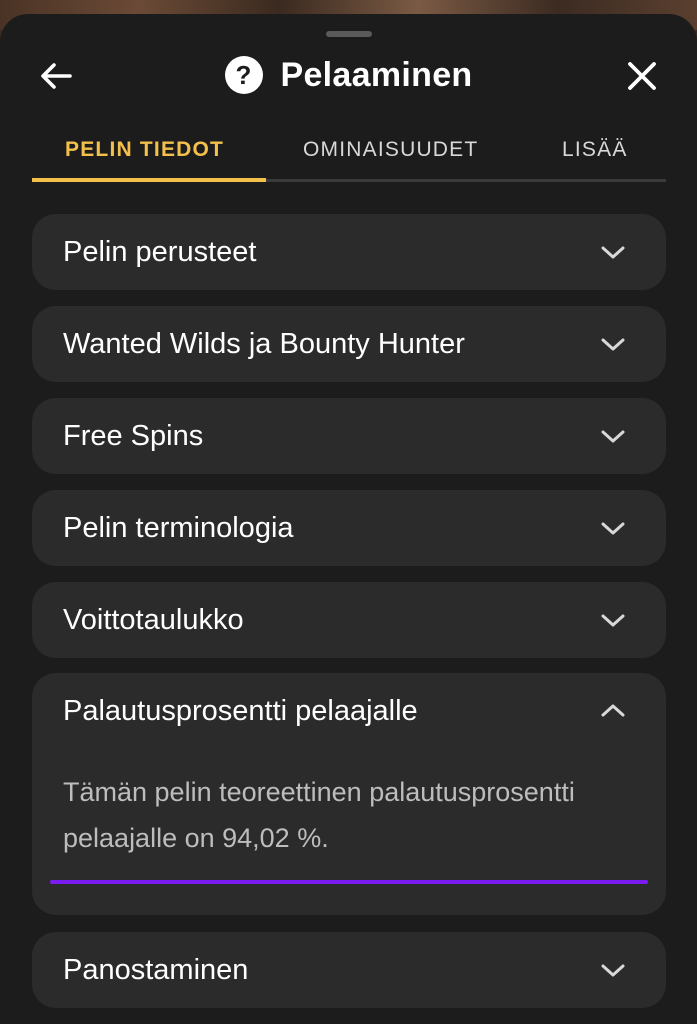  I want to click on accordion-header: Panostaminen, so click(349, 970).